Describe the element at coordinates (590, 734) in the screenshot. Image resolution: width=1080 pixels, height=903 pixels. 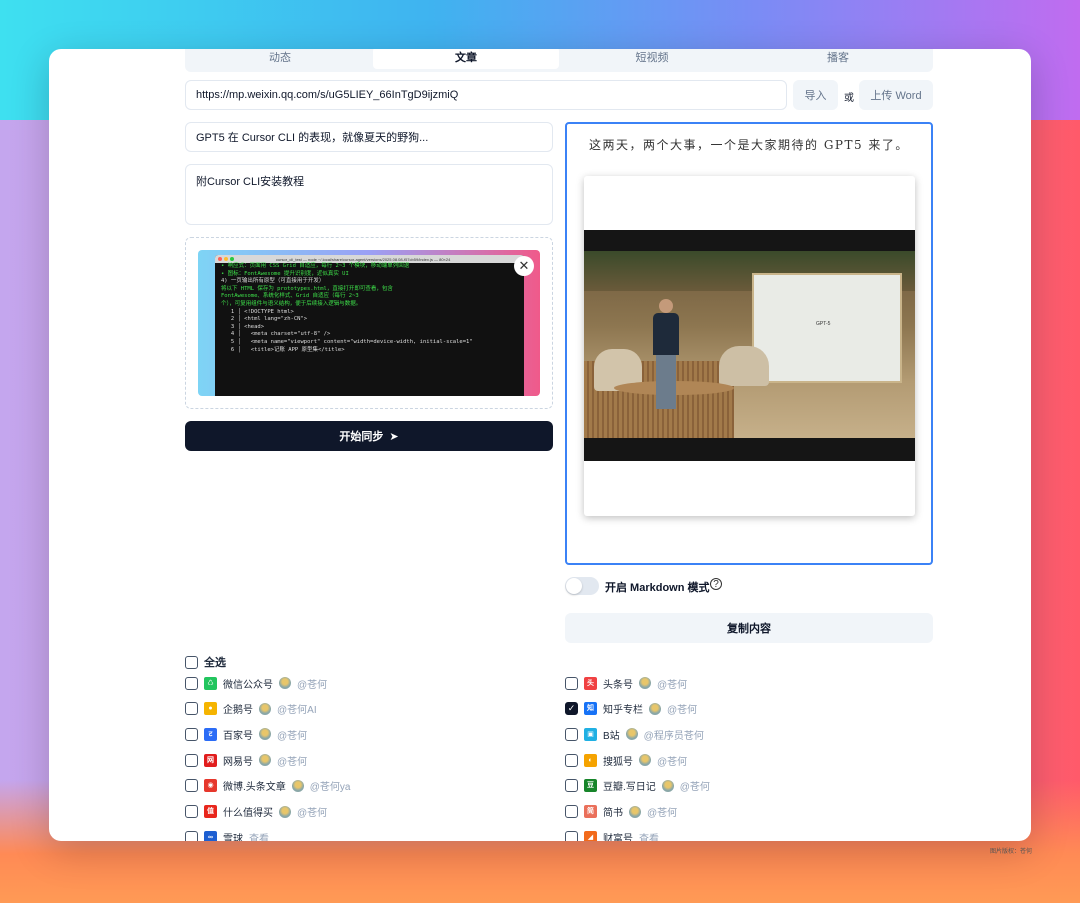
I see `platform-logo-icon: ▣` at that location.